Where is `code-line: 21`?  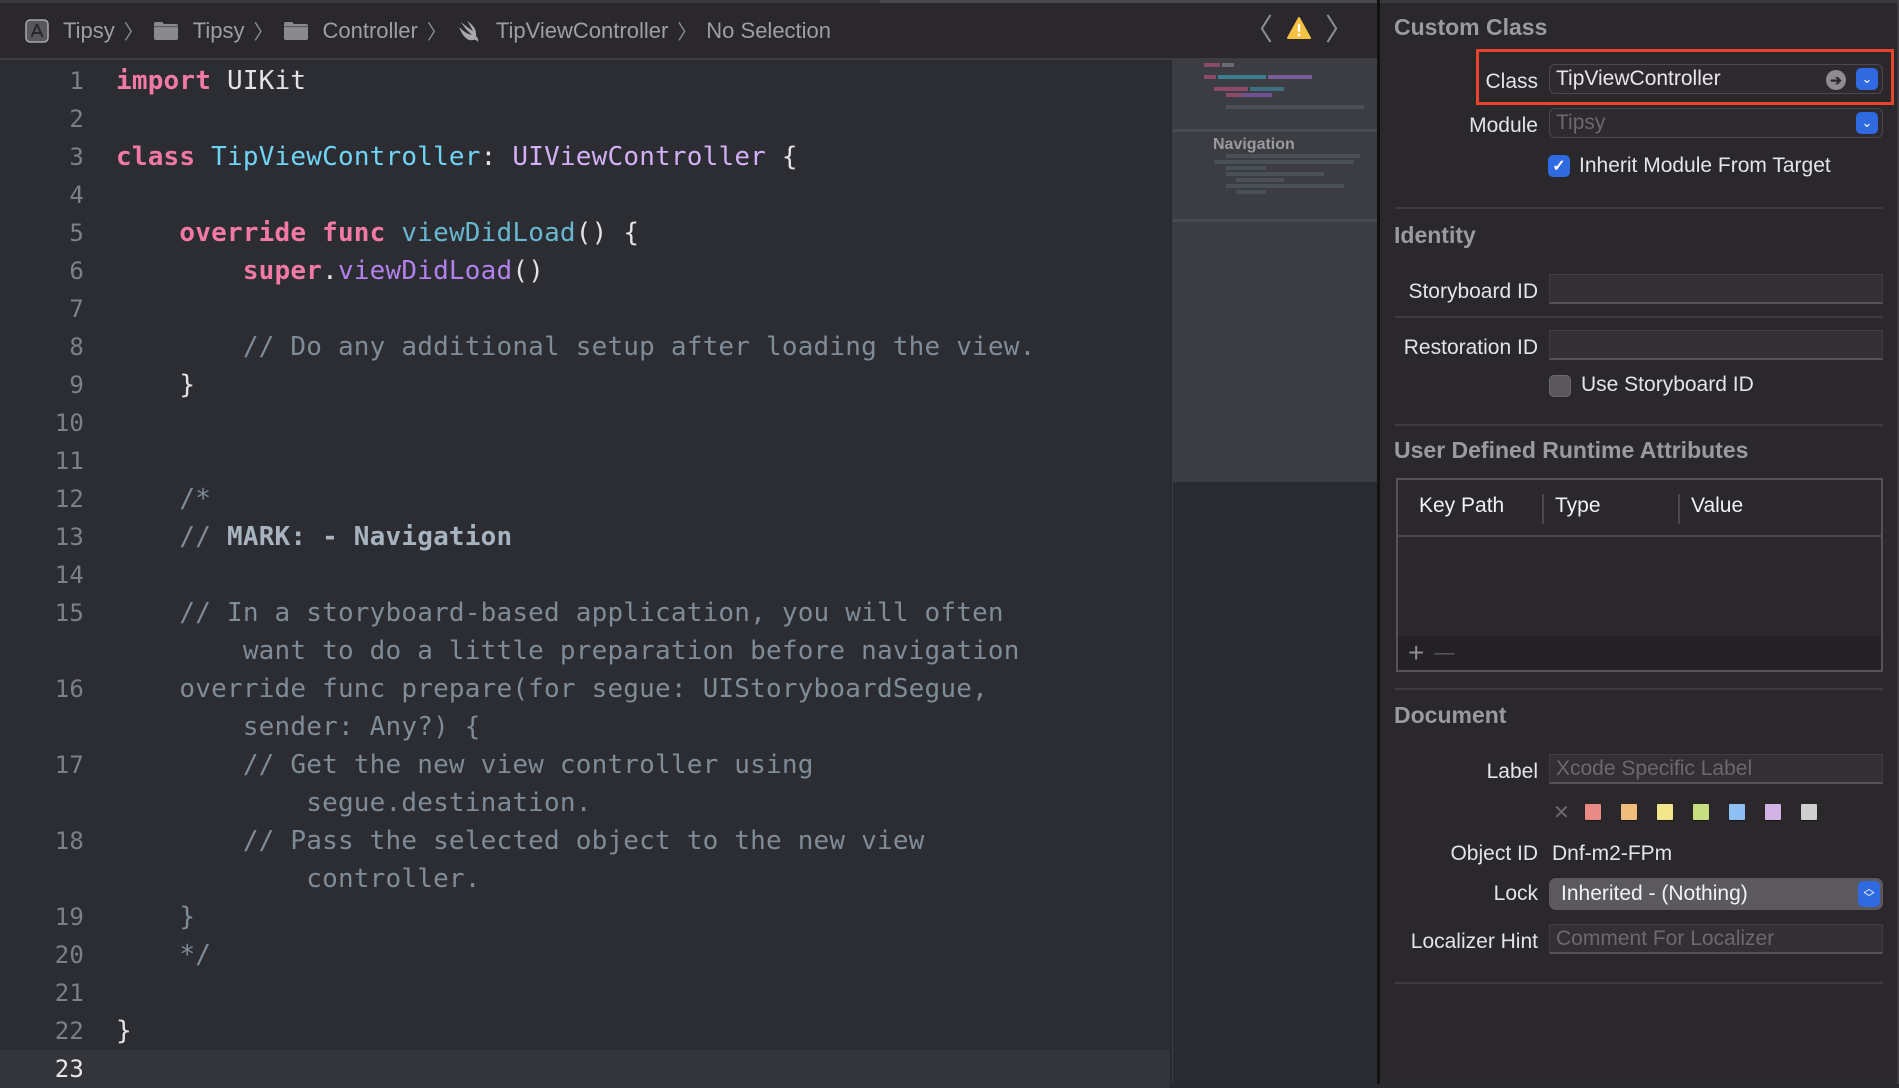 code-line: 21 is located at coordinates (585, 993).